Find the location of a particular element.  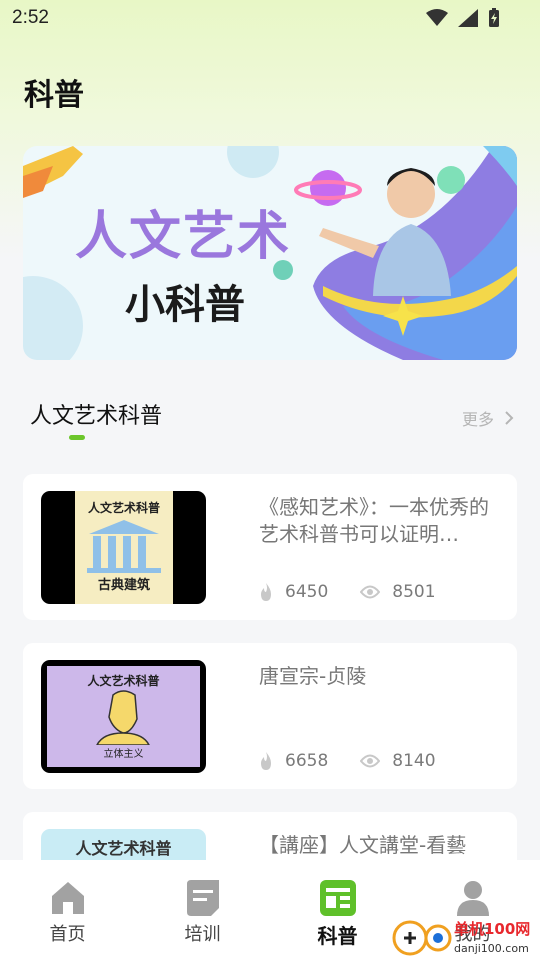

section-title: 人文艺术科普 is located at coordinates (96, 416).